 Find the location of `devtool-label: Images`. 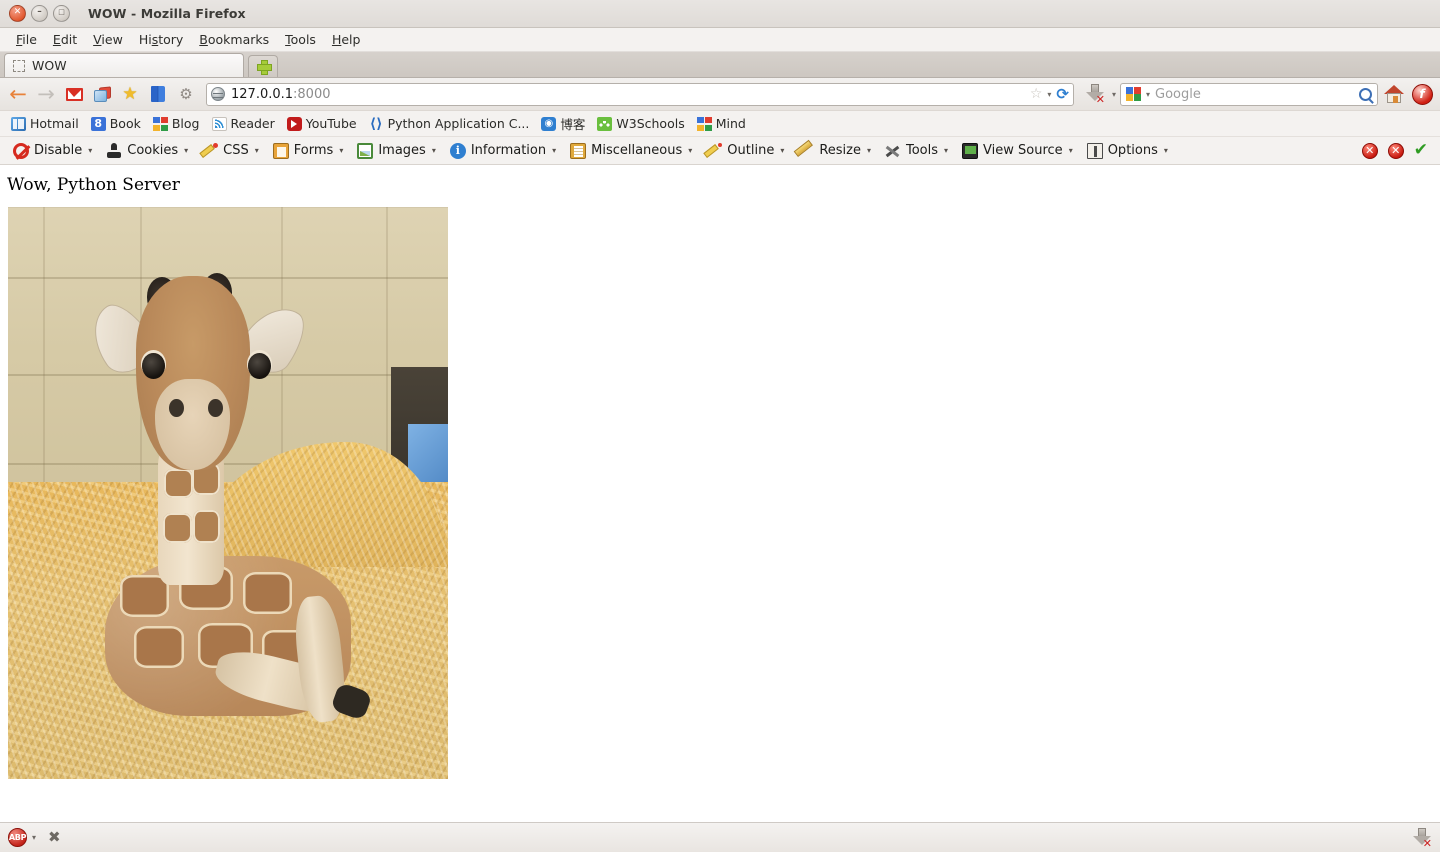

devtool-label: Images is located at coordinates (402, 150).